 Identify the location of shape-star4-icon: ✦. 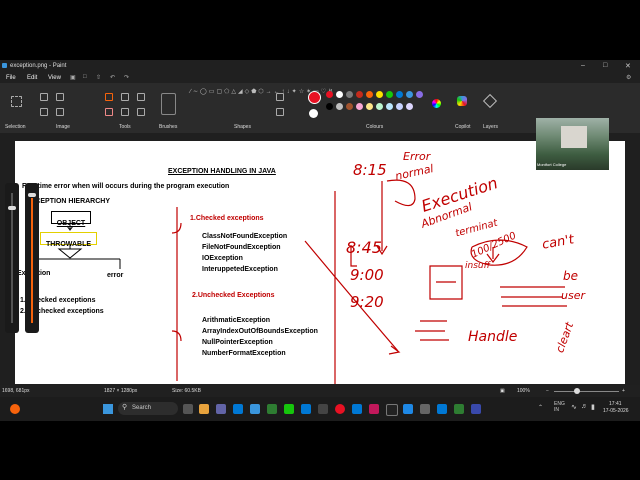
(295, 92).